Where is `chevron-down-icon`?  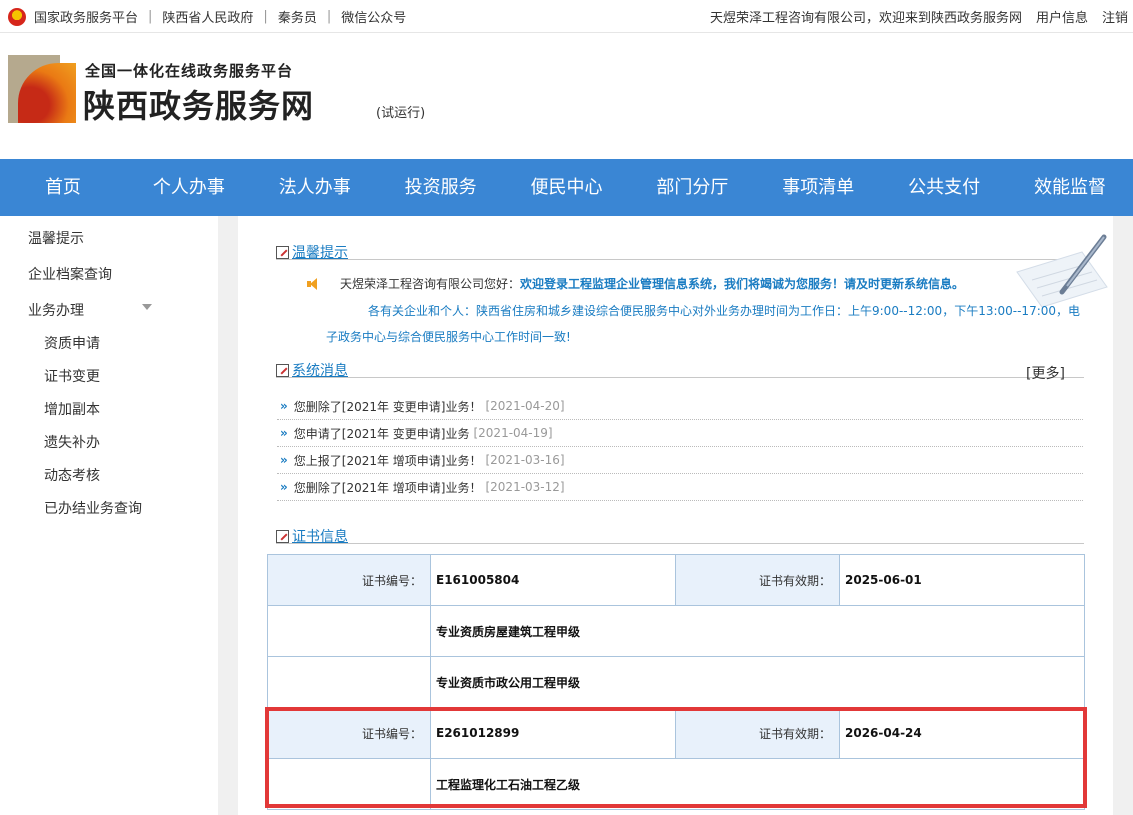 chevron-down-icon is located at coordinates (147, 307).